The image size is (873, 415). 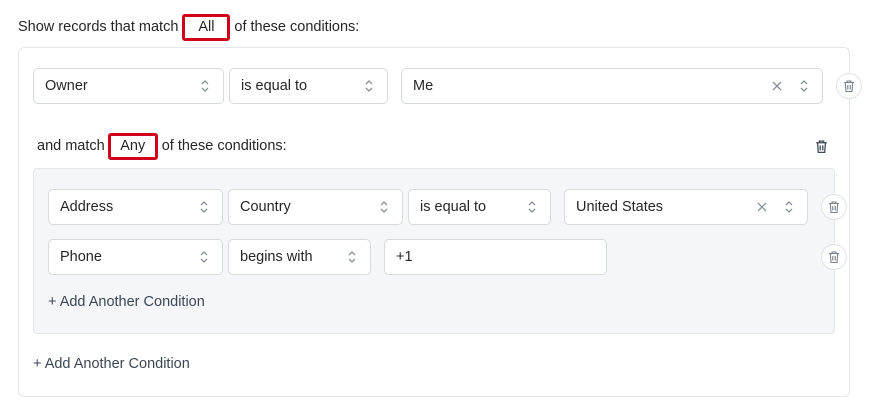 What do you see at coordinates (276, 257) in the screenshot?
I see `group-operator-value: begins with` at bounding box center [276, 257].